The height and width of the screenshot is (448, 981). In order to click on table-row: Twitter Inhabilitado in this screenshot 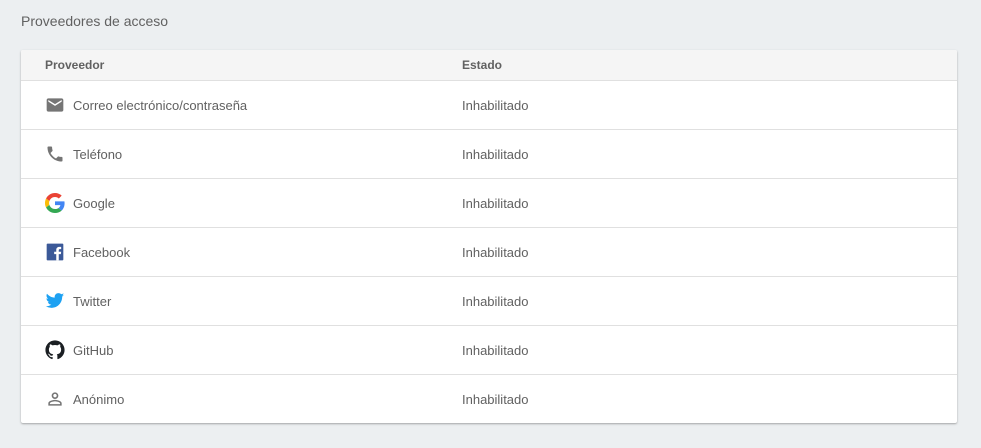, I will do `click(489, 301)`.